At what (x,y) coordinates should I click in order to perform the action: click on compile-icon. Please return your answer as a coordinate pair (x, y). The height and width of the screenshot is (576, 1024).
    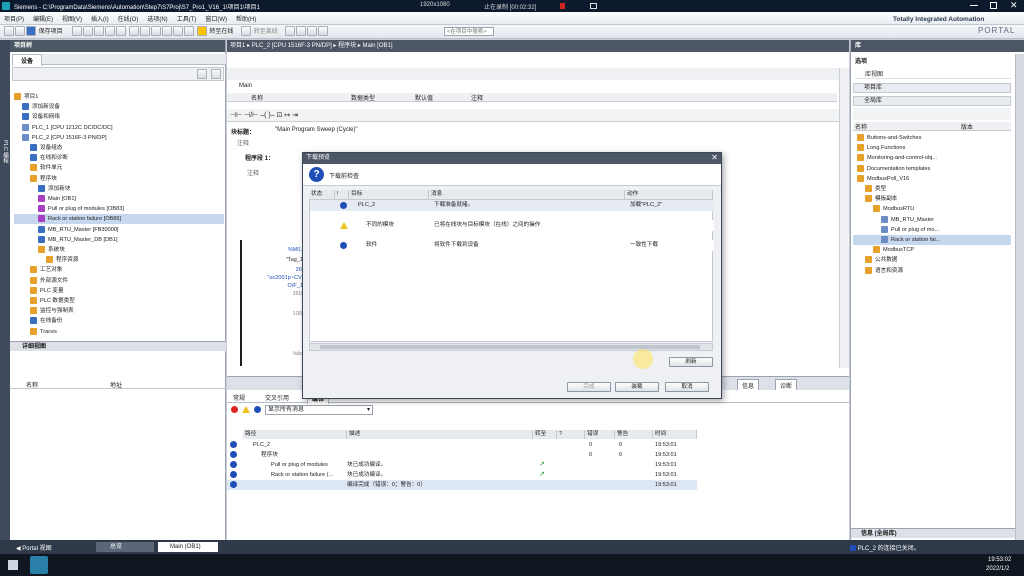
    Looking at the image, I should click on (156, 31).